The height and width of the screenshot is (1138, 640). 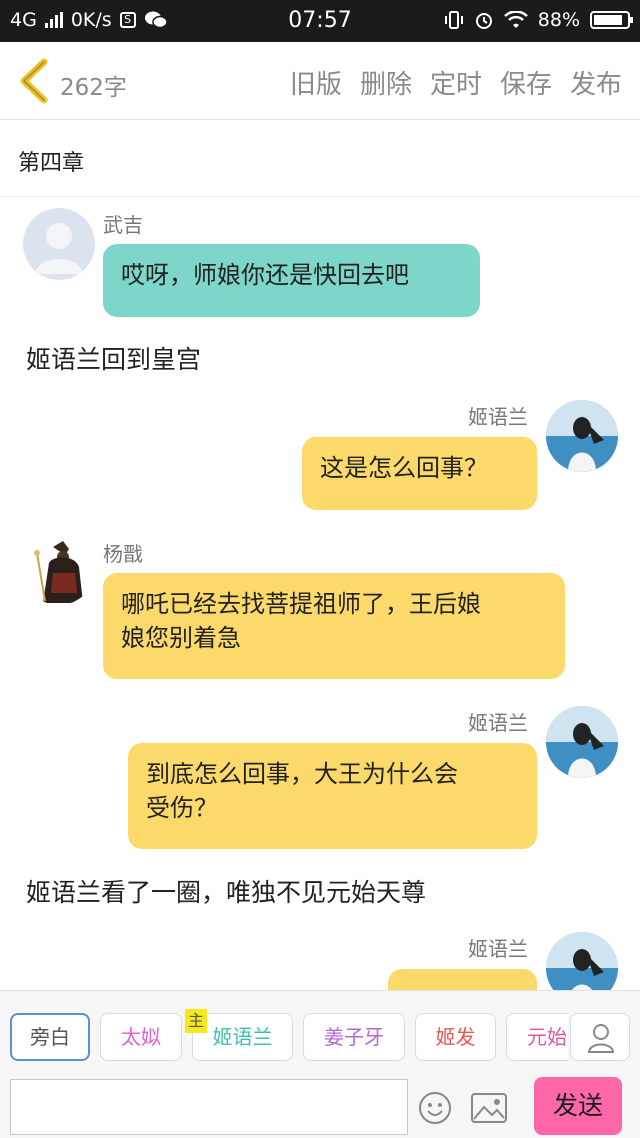 I want to click on message-line: 到底怎么回事，大王为什么会, so click(x=302, y=774).